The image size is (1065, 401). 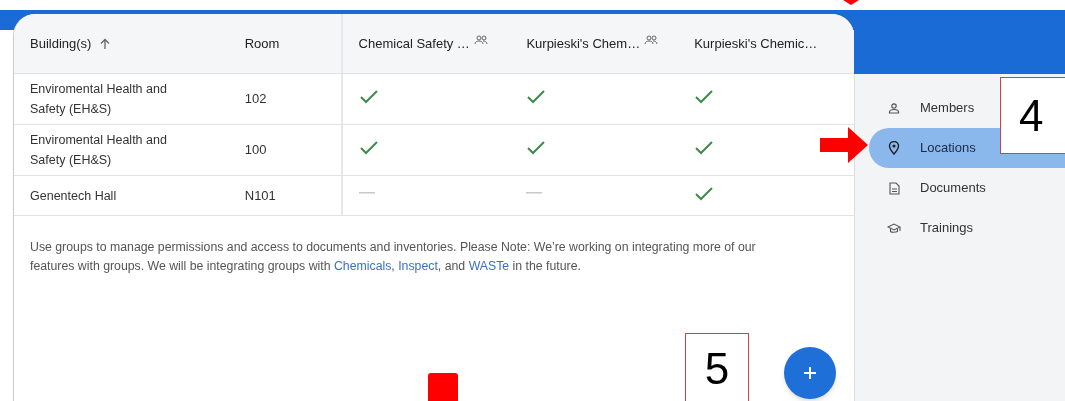 I want to click on plus-icon, so click(x=810, y=373).